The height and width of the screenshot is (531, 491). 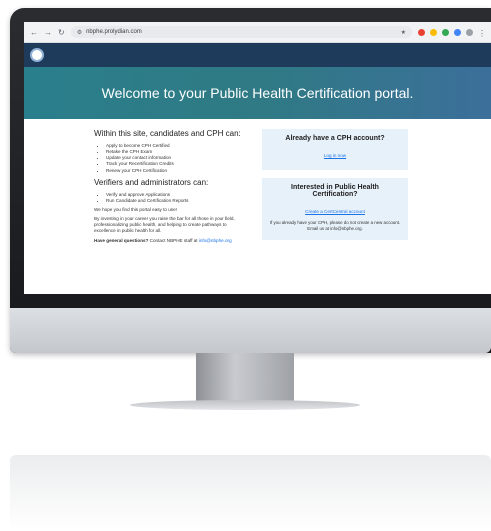 What do you see at coordinates (61, 32) in the screenshot?
I see `reload-icon: ↻` at bounding box center [61, 32].